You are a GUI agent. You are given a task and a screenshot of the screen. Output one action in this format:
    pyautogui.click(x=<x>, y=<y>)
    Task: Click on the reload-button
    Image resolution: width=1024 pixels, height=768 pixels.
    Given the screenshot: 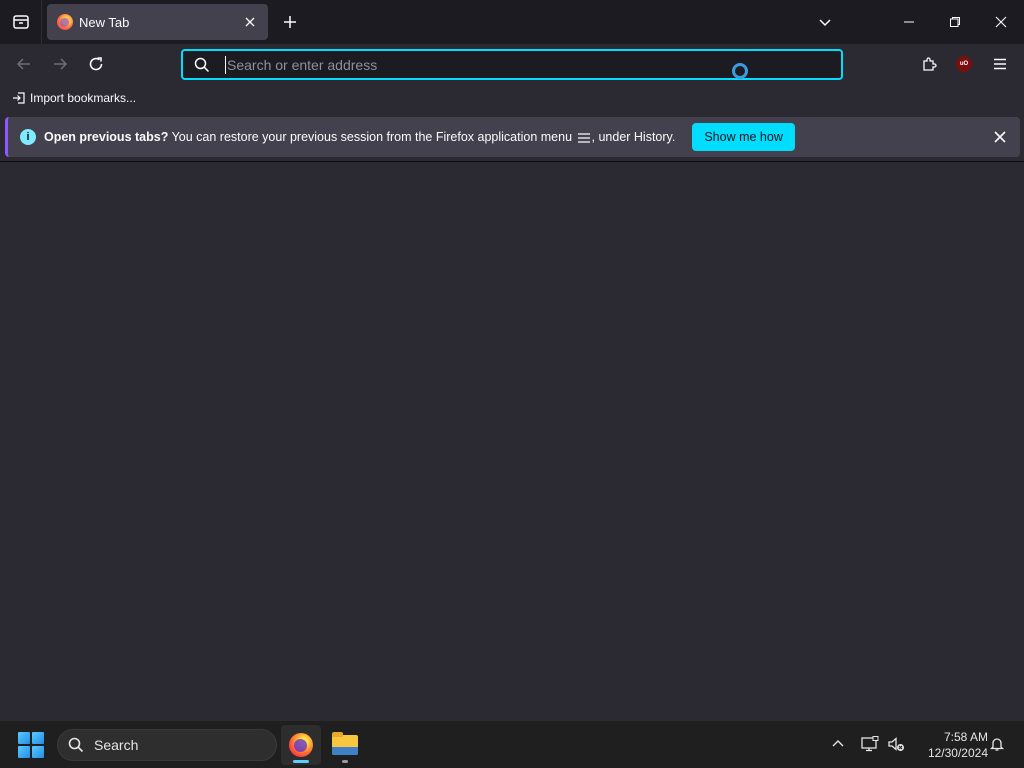 What is the action you would take?
    pyautogui.click(x=96, y=64)
    